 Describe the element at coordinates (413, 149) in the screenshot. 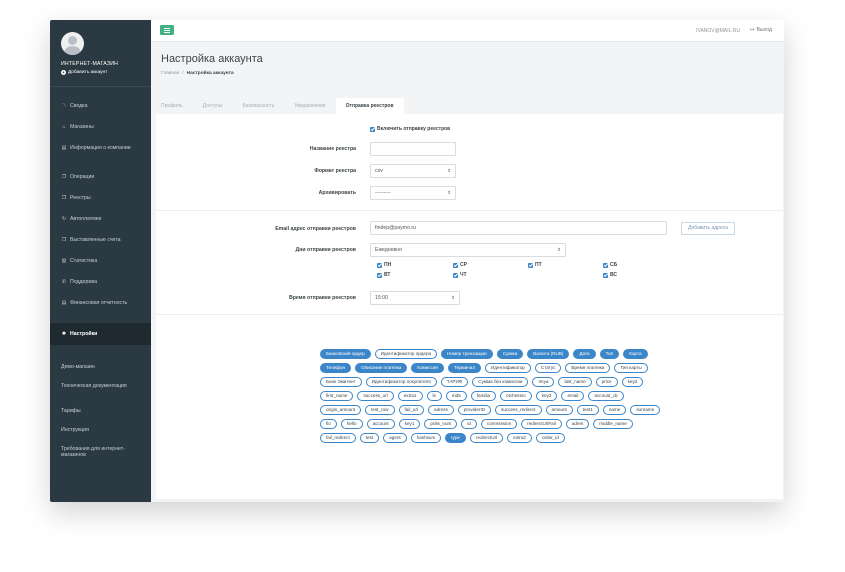

I see `registry-name-input` at that location.